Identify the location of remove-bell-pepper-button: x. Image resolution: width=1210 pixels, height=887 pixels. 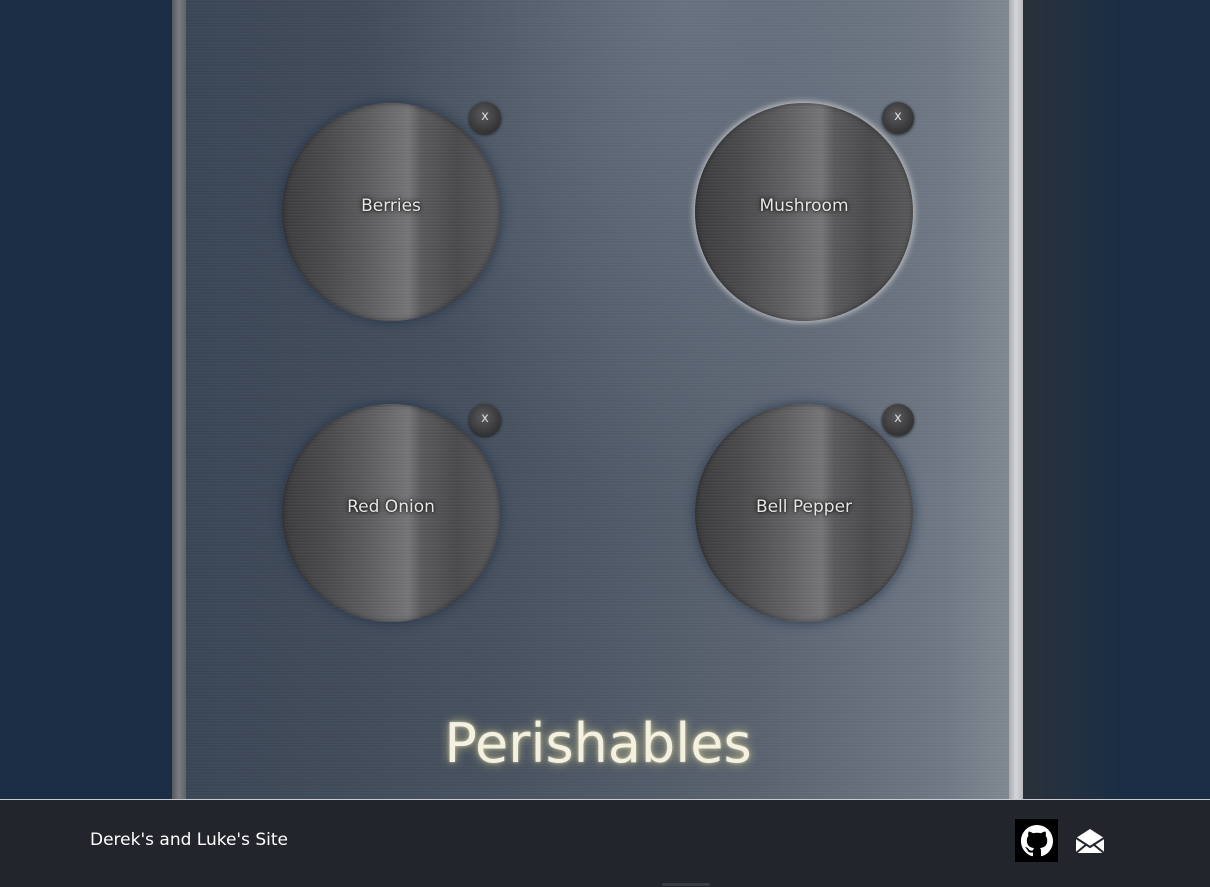
(898, 420).